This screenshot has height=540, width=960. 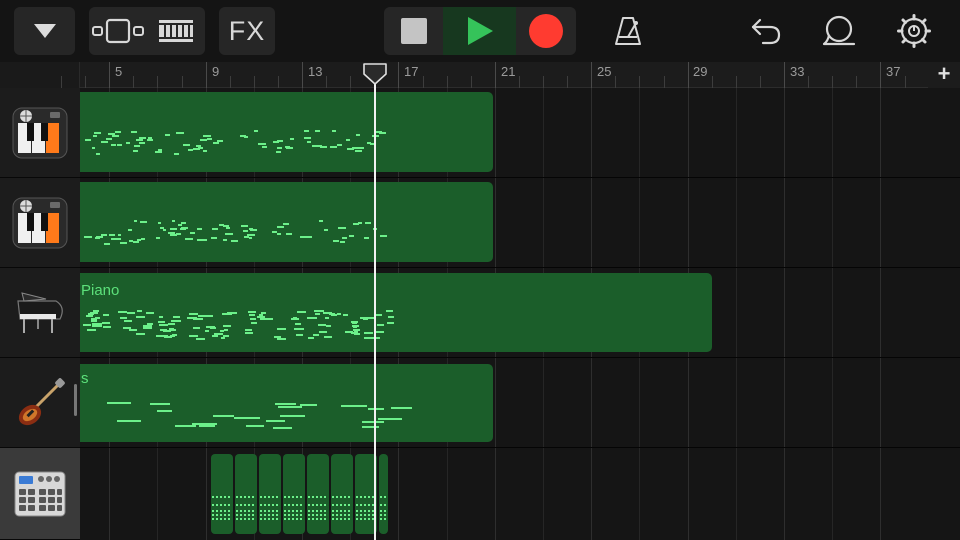 I want to click on undo-button, so click(x=766, y=31).